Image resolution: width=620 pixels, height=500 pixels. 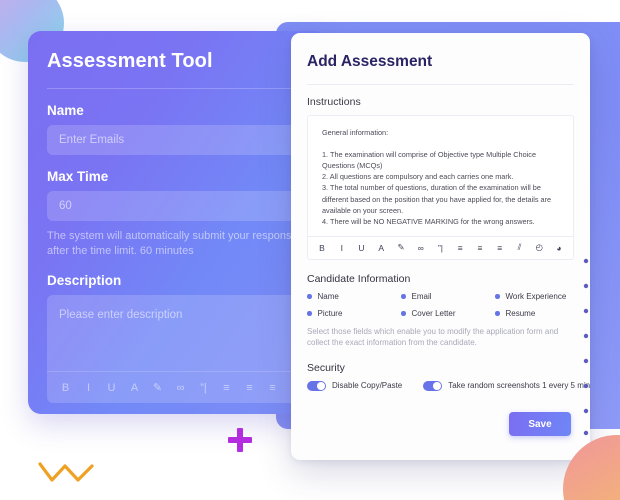 I want to click on description-editor-placeholder: Please enter description, so click(x=121, y=315).